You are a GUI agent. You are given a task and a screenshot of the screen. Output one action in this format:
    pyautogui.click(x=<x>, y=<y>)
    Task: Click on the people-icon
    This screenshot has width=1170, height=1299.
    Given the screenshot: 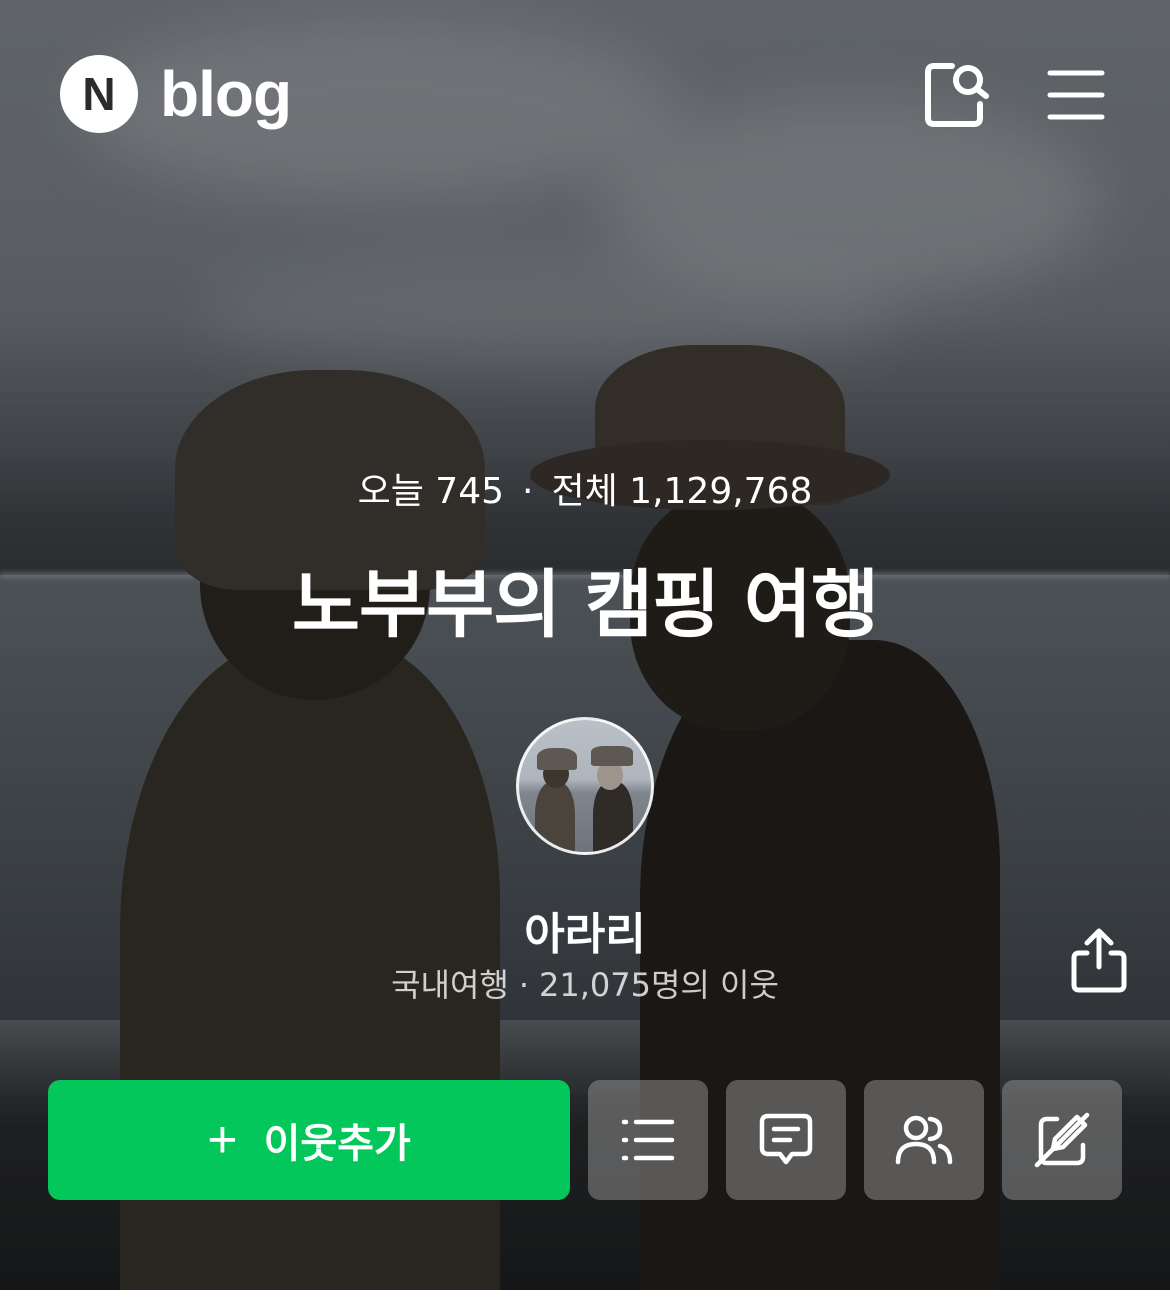 What is the action you would take?
    pyautogui.click(x=924, y=1140)
    